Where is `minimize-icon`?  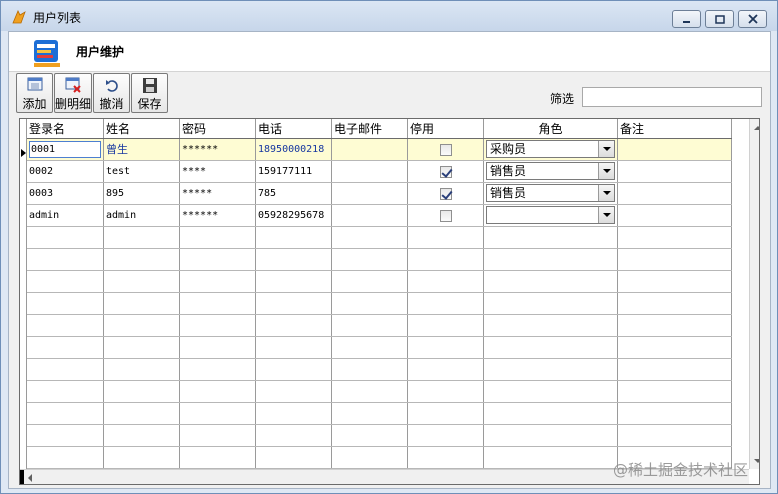
minimize-icon is located at coordinates (686, 21).